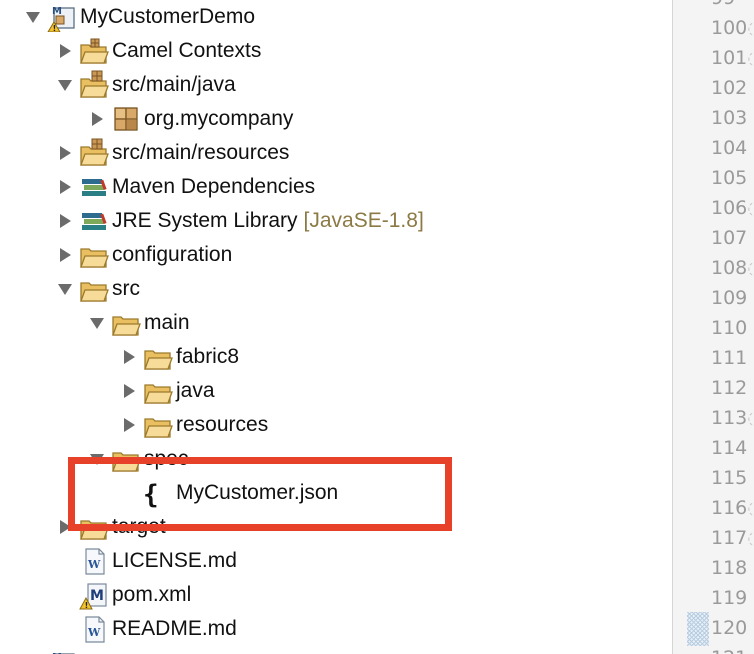 The image size is (754, 654). I want to click on tree-item-pom-xml: M! pom.xml, so click(122, 595).